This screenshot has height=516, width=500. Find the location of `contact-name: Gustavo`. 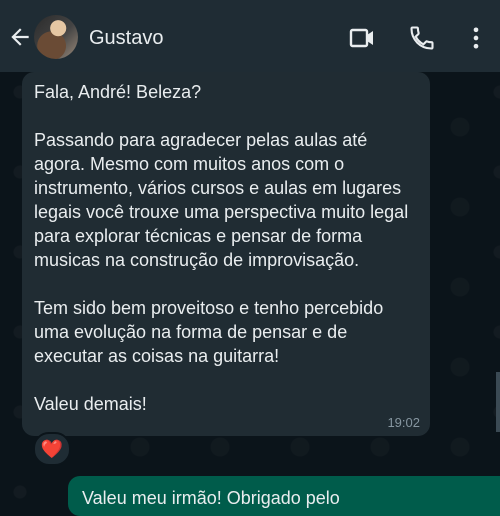

contact-name: Gustavo is located at coordinates (126, 38).